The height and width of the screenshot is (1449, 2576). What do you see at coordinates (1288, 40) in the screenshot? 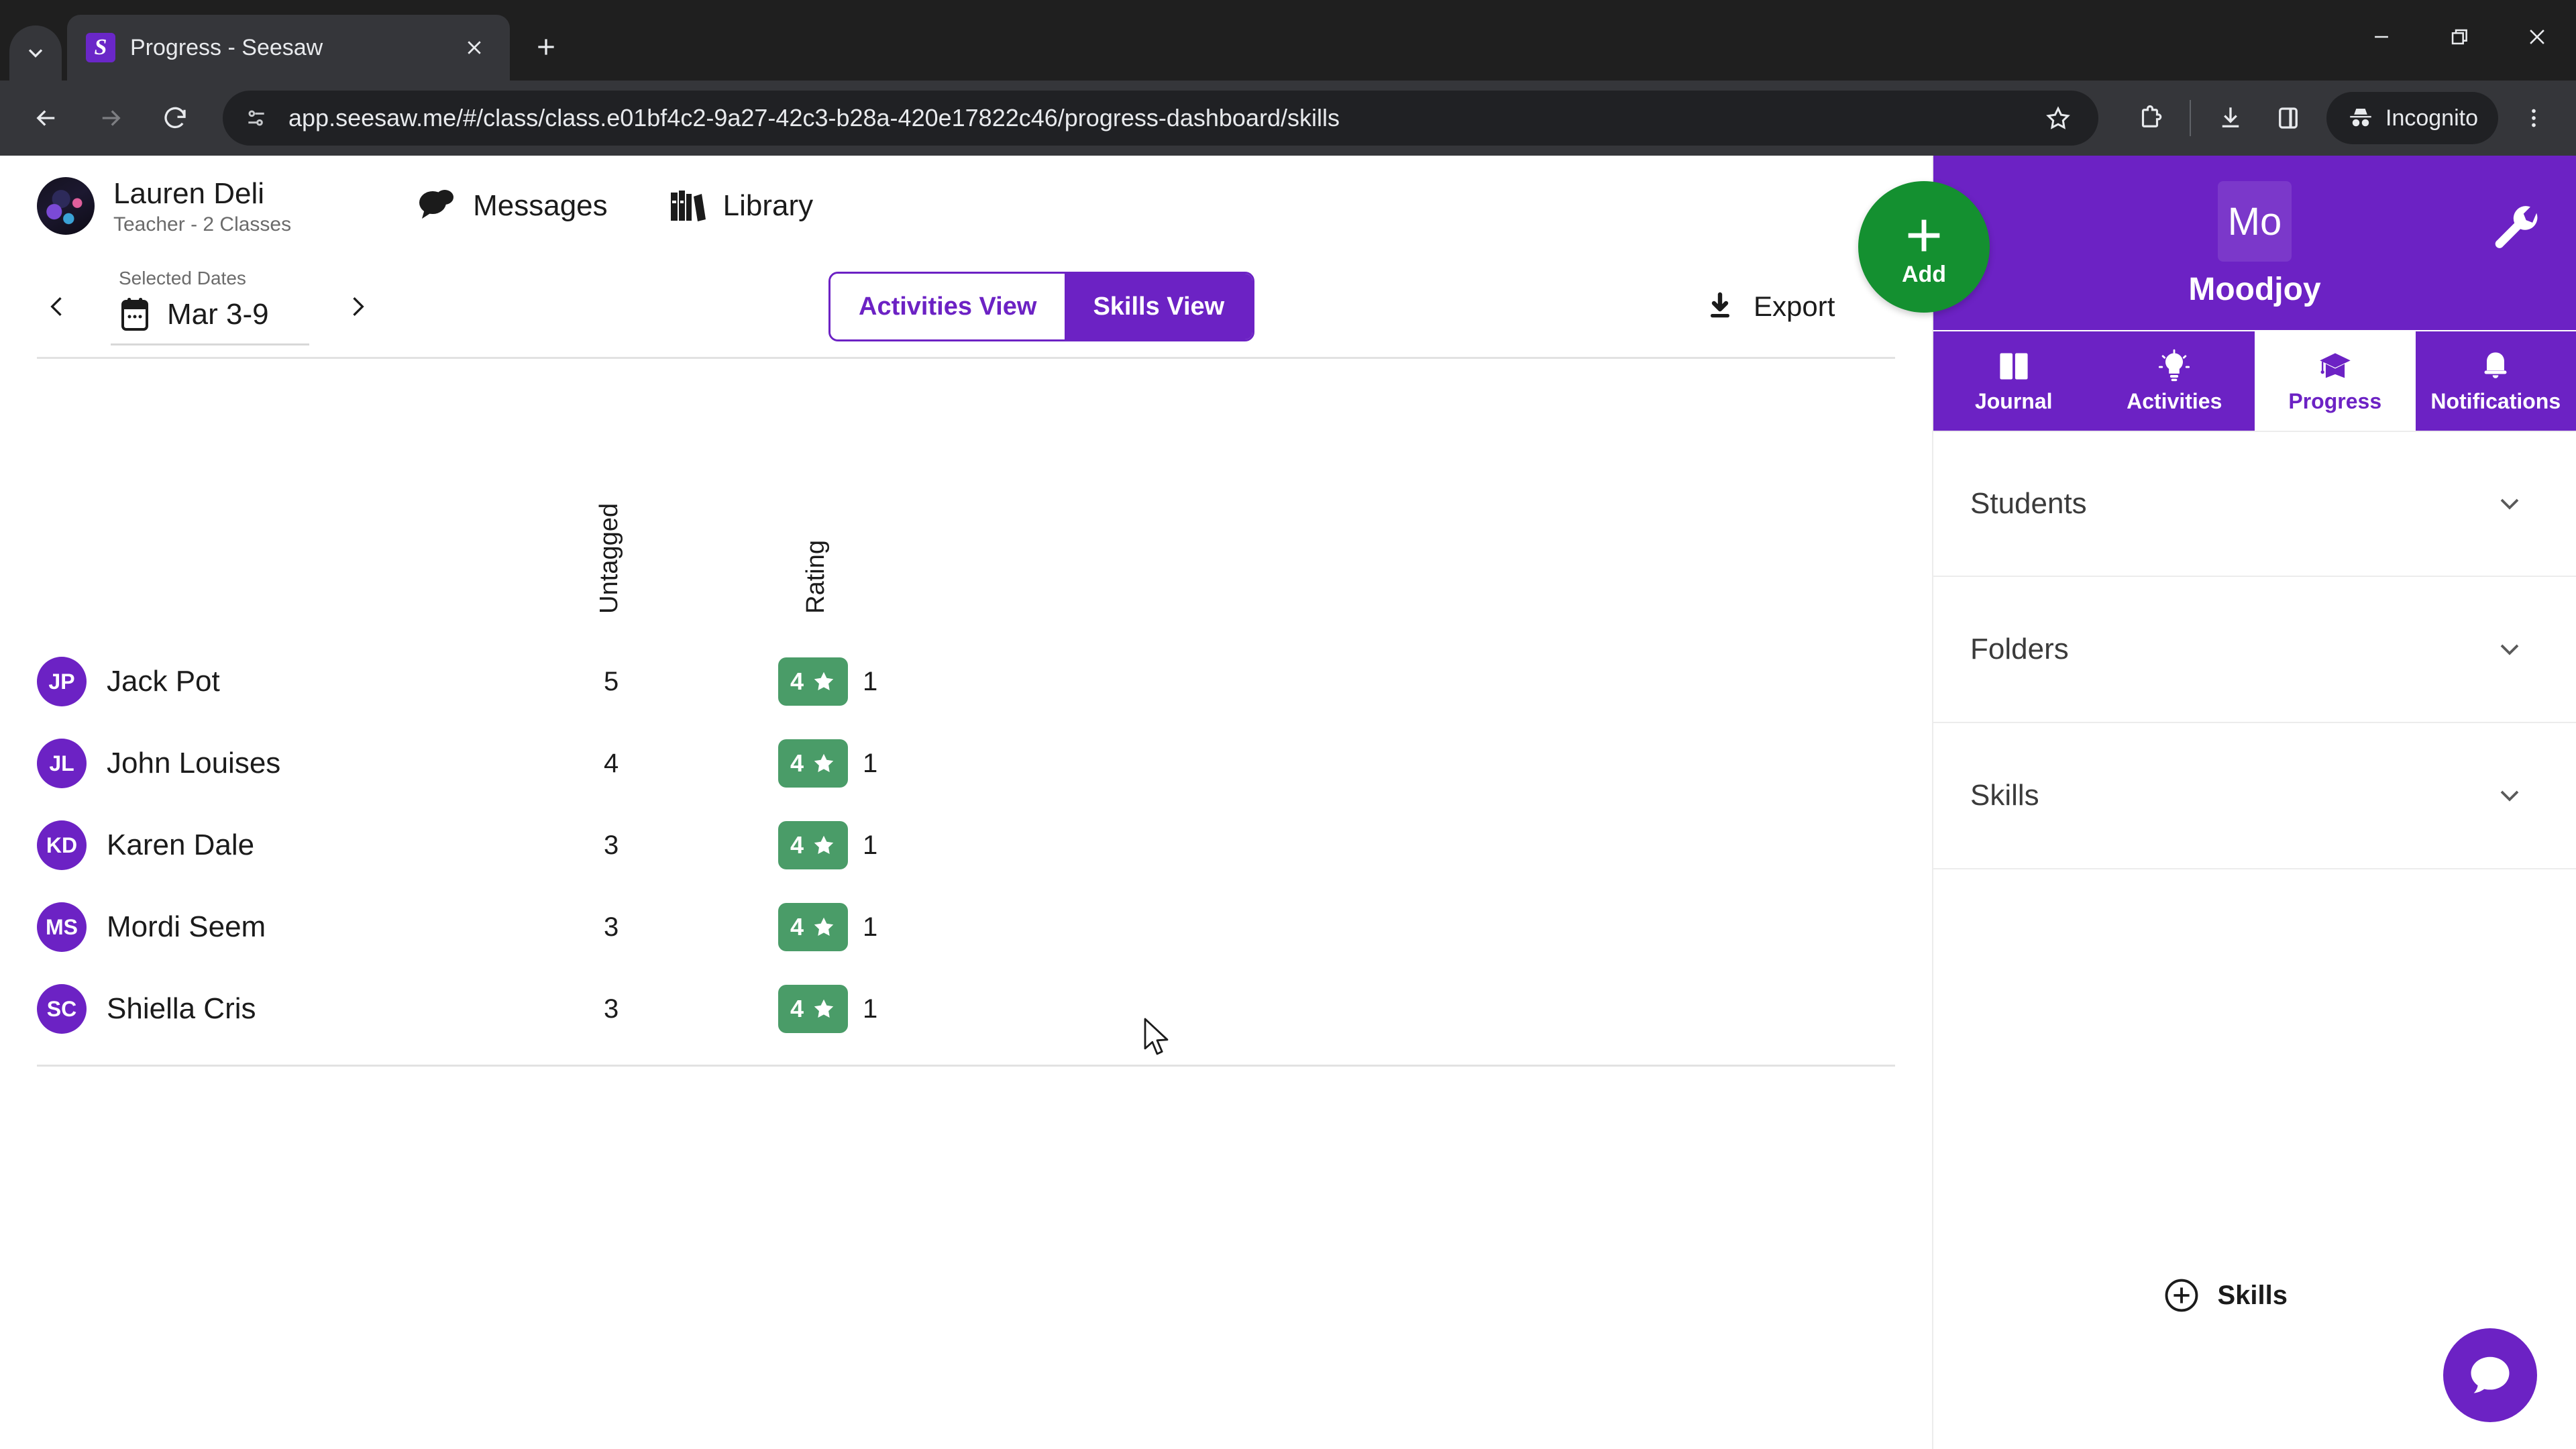
I see `tab-strip: S Progress - Seesaw` at bounding box center [1288, 40].